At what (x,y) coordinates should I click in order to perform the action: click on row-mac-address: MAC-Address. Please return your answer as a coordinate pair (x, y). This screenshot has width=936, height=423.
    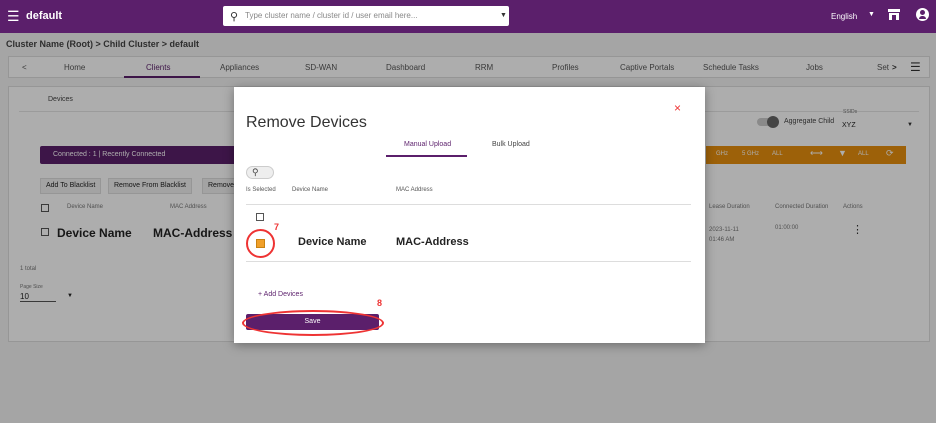
    Looking at the image, I should click on (432, 242).